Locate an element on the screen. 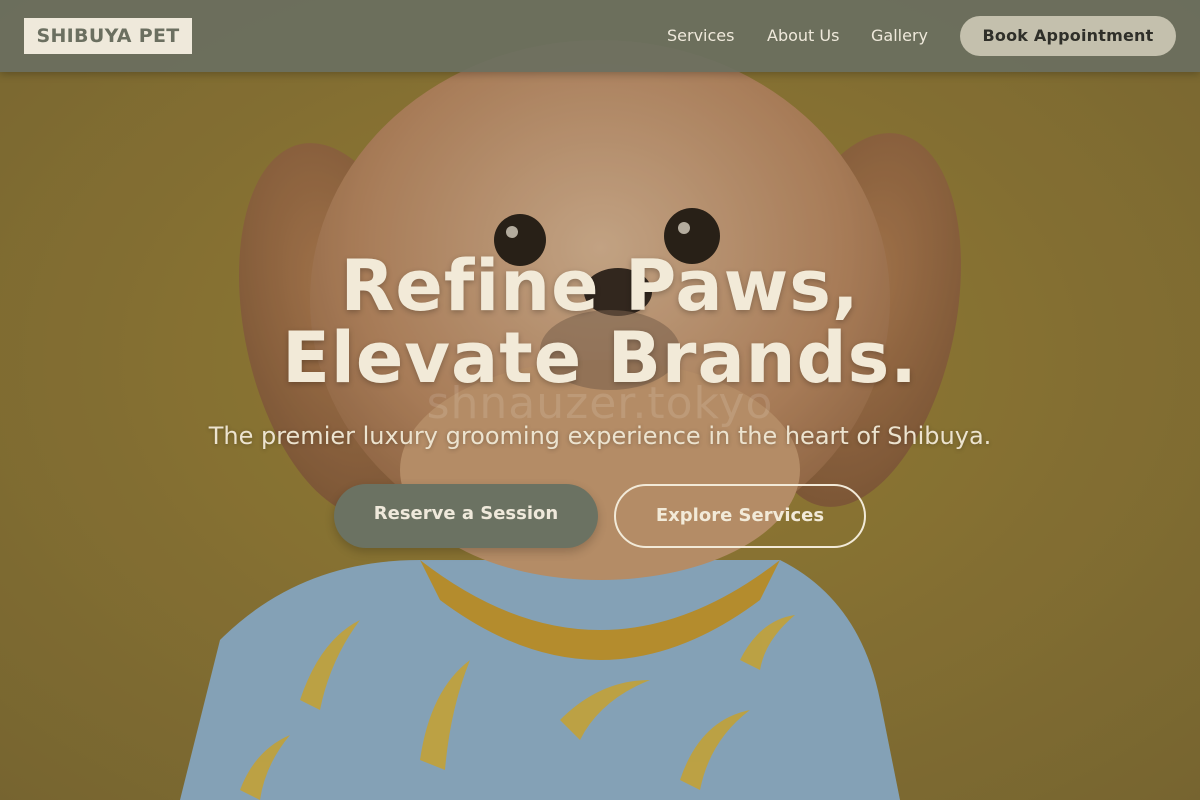 The width and height of the screenshot is (1200, 800). reserve-session-button: Reserve a Session is located at coordinates (466, 516).